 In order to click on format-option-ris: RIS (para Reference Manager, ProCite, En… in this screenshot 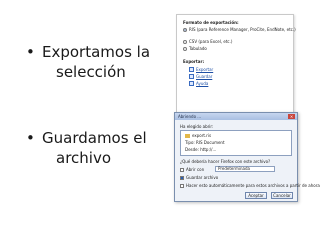, I will do `click(239, 29)`.